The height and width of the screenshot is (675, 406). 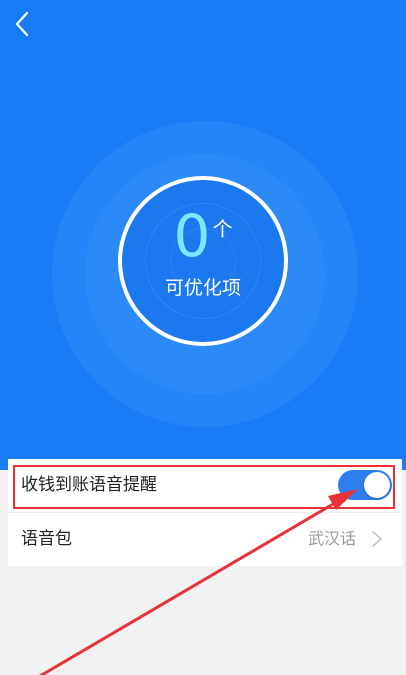 I want to click on voice-pack-row: 语音包 武汉话, so click(x=205, y=539).